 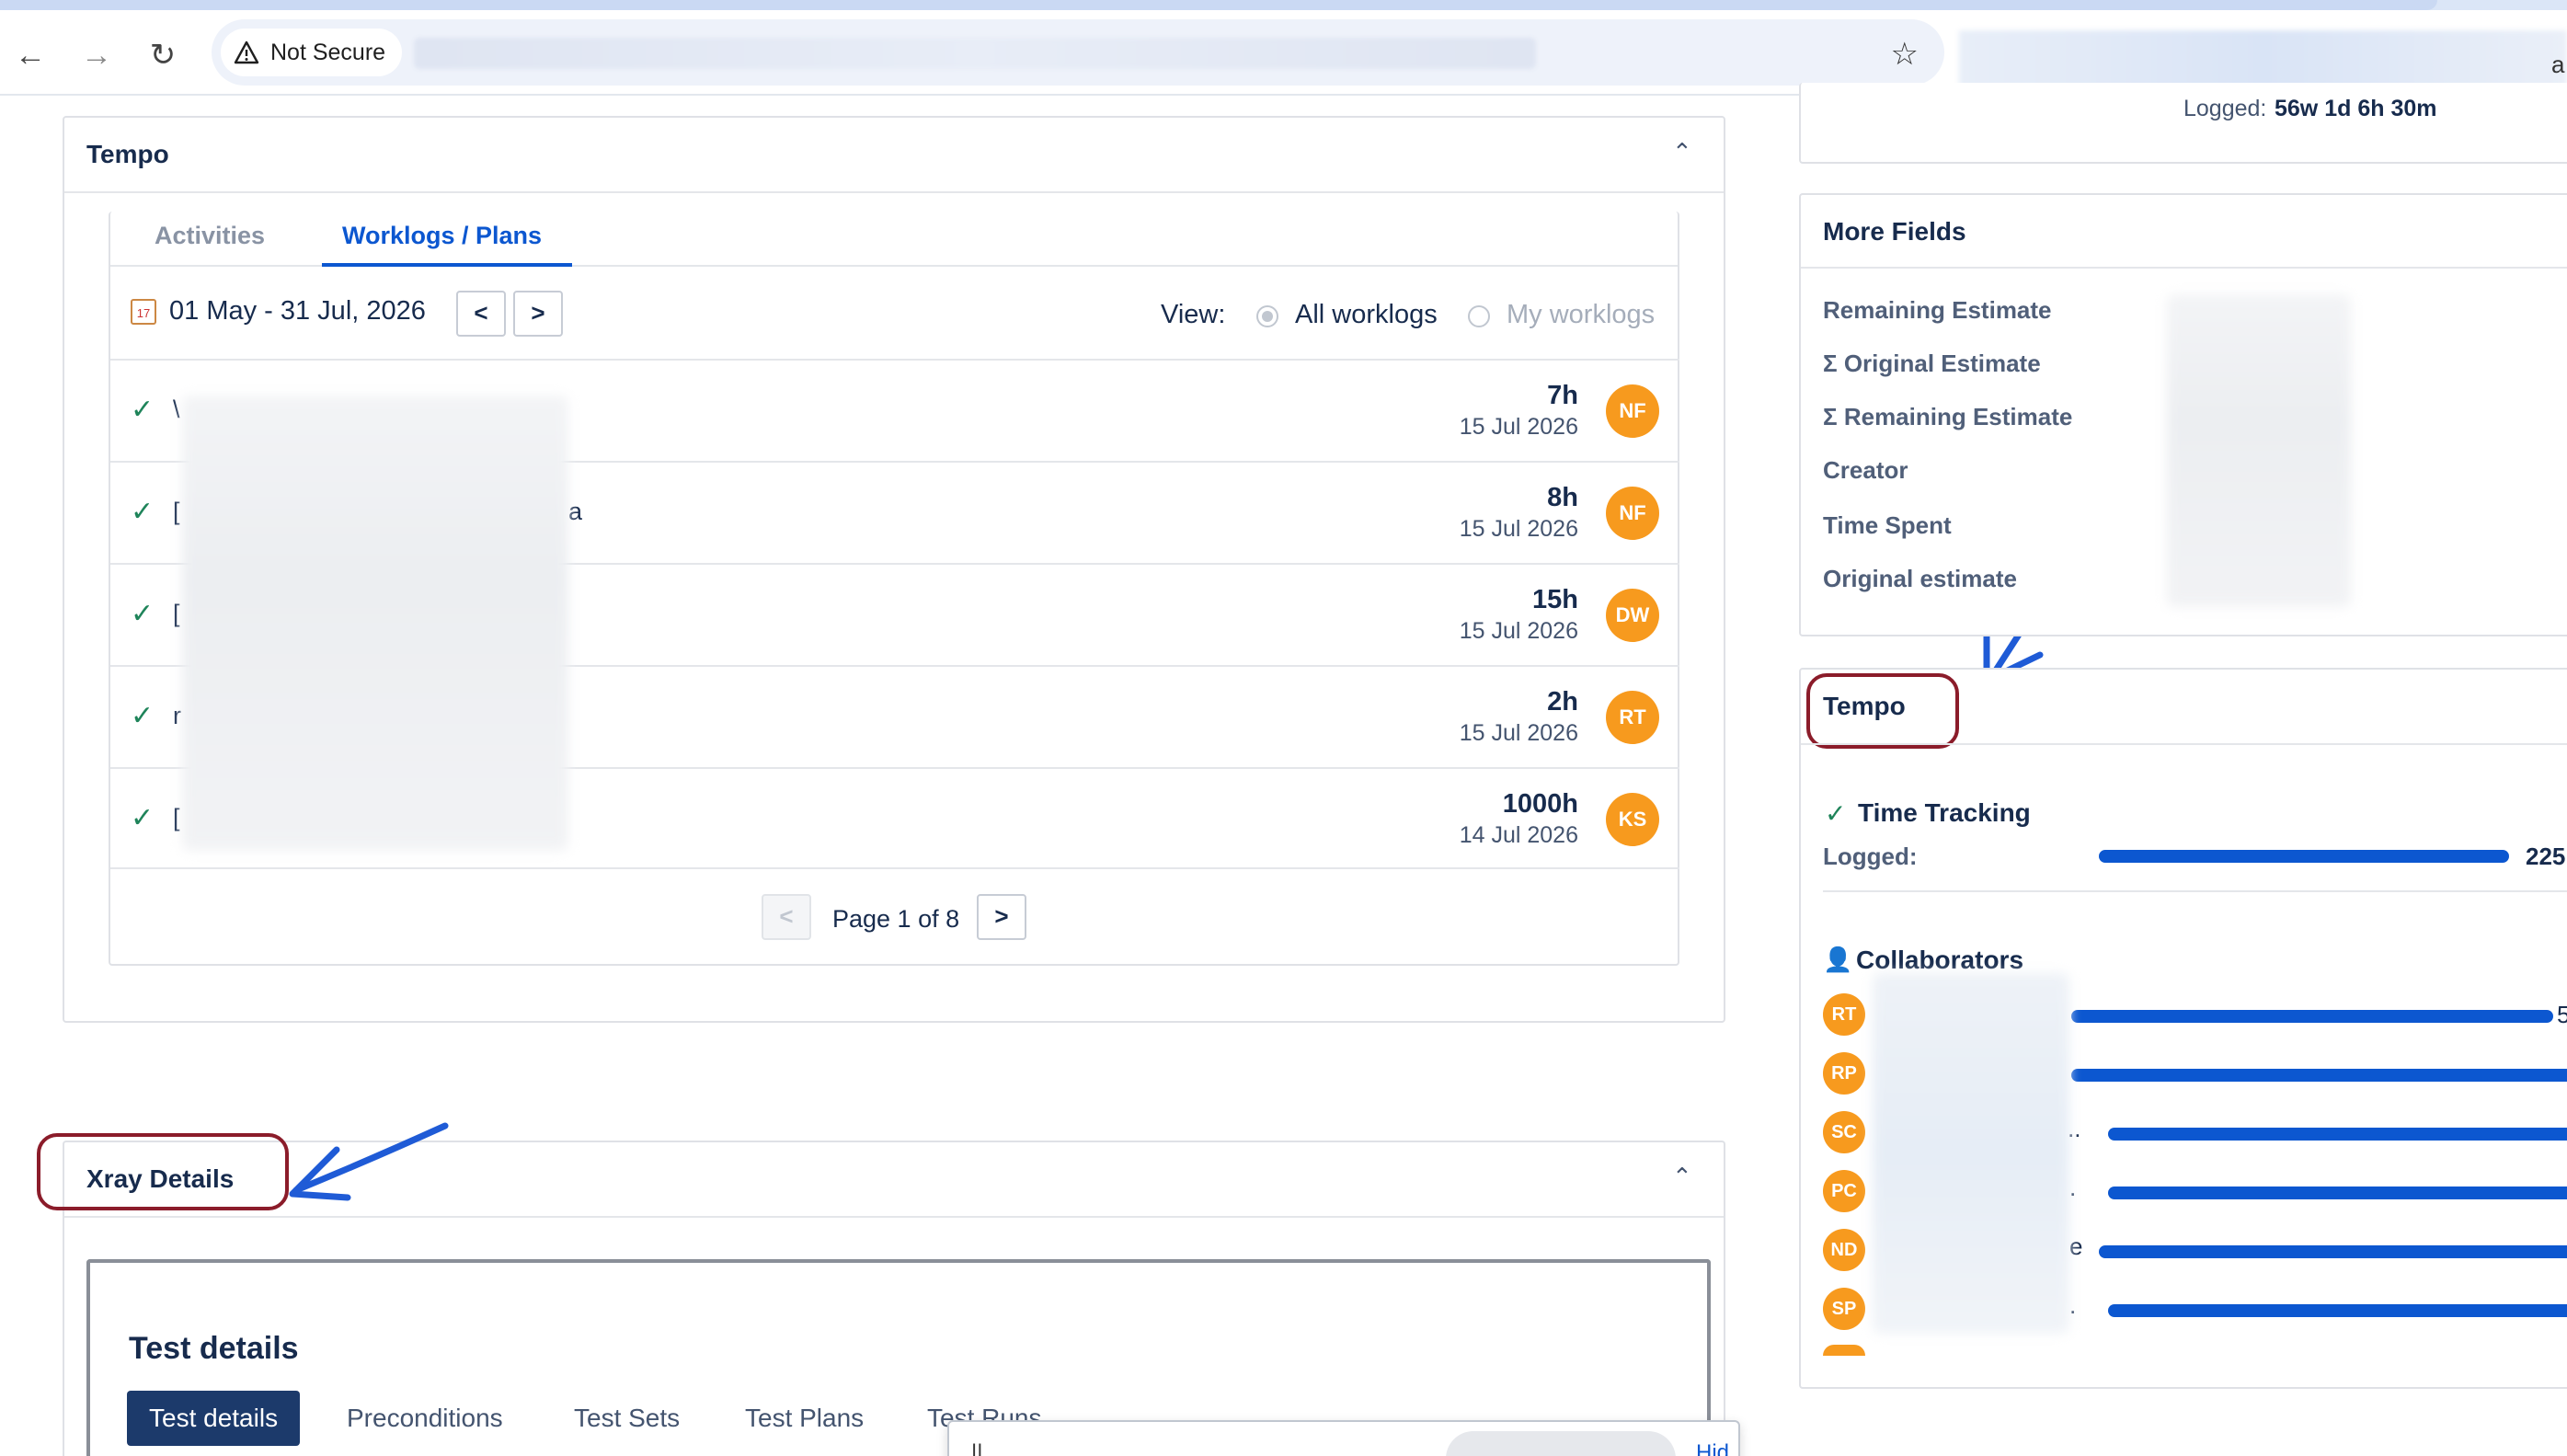 I want to click on tempo-side-divider, so click(x=2184, y=744).